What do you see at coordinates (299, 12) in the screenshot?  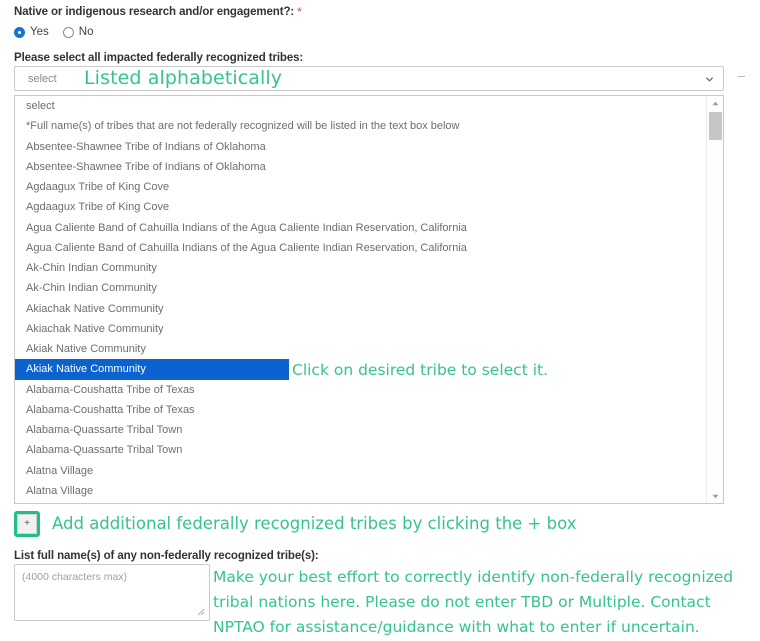 I see `required-asterisk: *` at bounding box center [299, 12].